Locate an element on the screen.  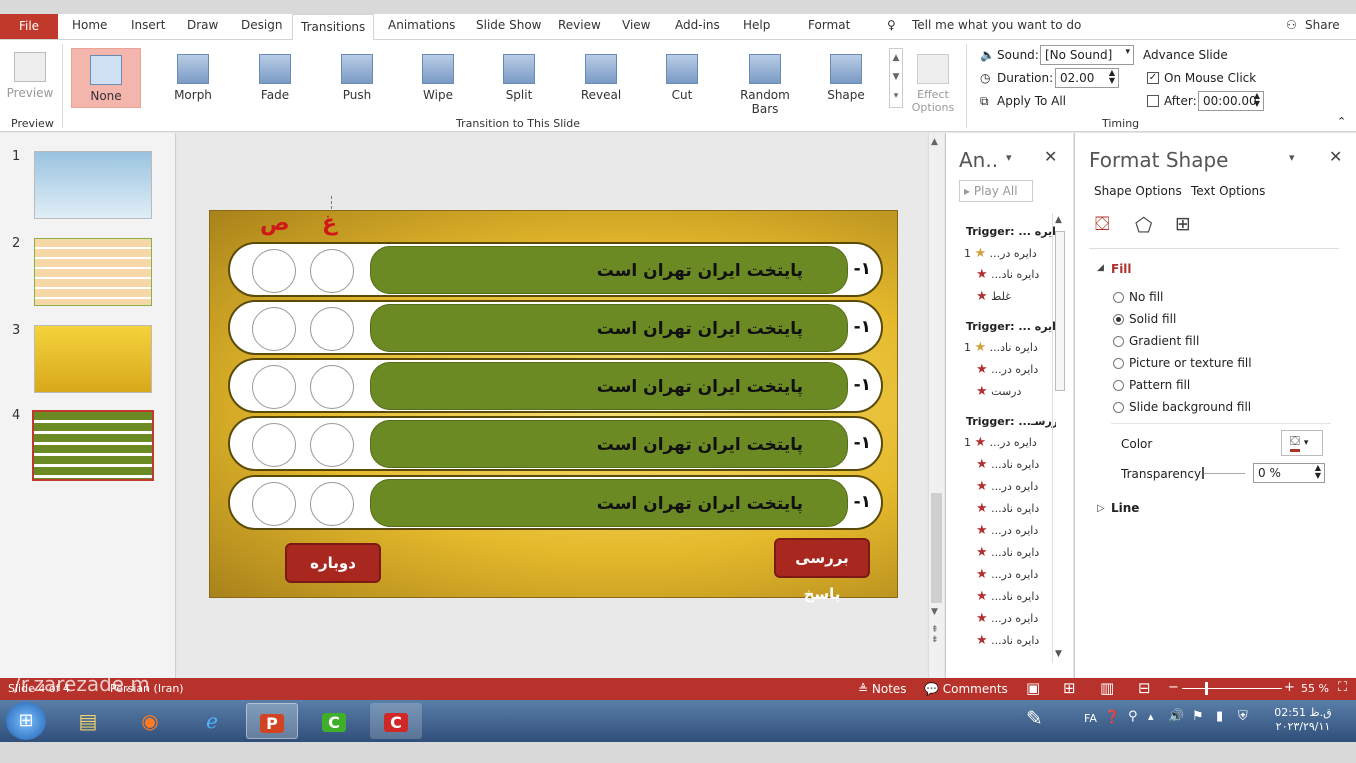
zoom-level: 55 % is located at coordinates (1315, 688).